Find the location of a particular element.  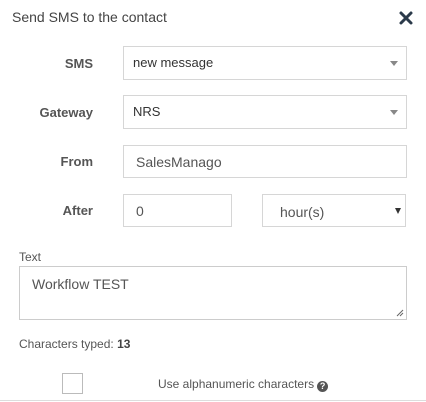

characters-typed: Characters typed: 13 is located at coordinates (74, 344).